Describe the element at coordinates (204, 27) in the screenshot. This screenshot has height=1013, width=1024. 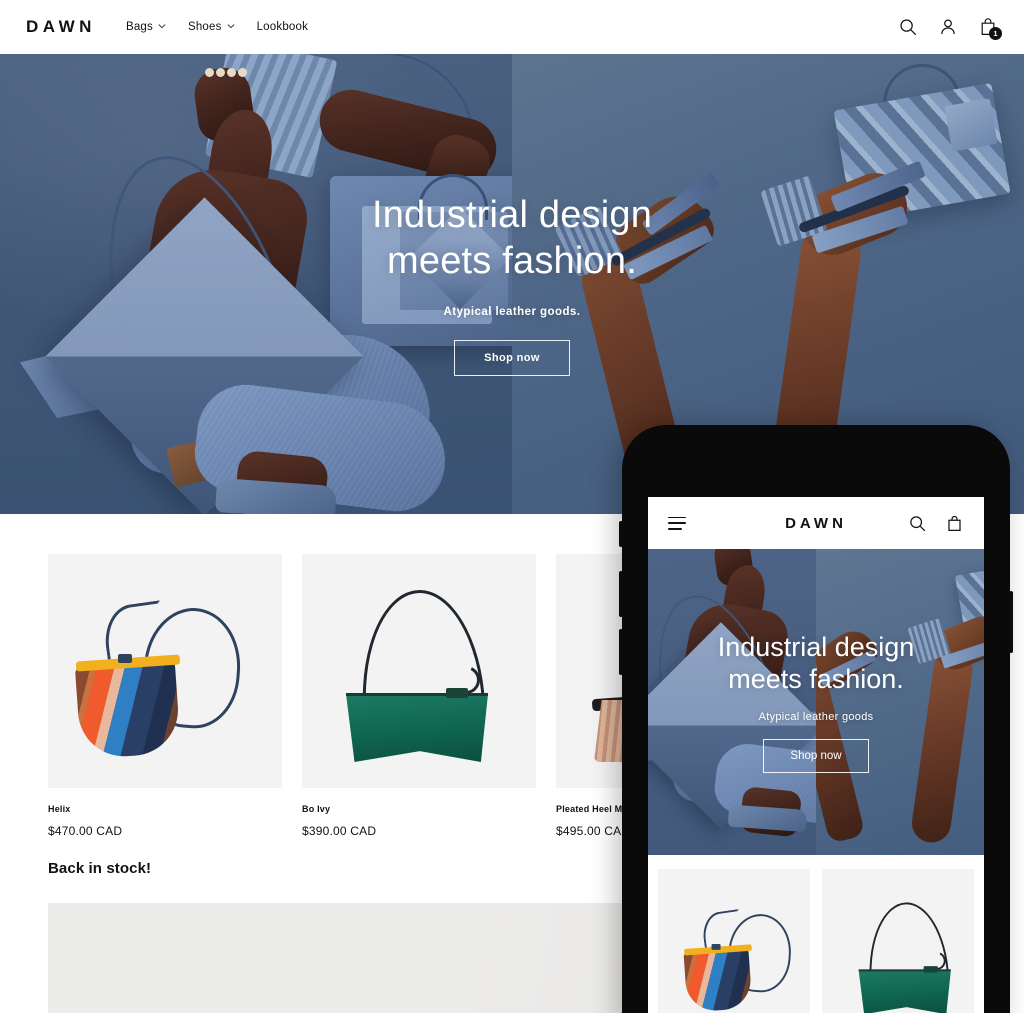
I see `nav-item-label: Shoes` at that location.